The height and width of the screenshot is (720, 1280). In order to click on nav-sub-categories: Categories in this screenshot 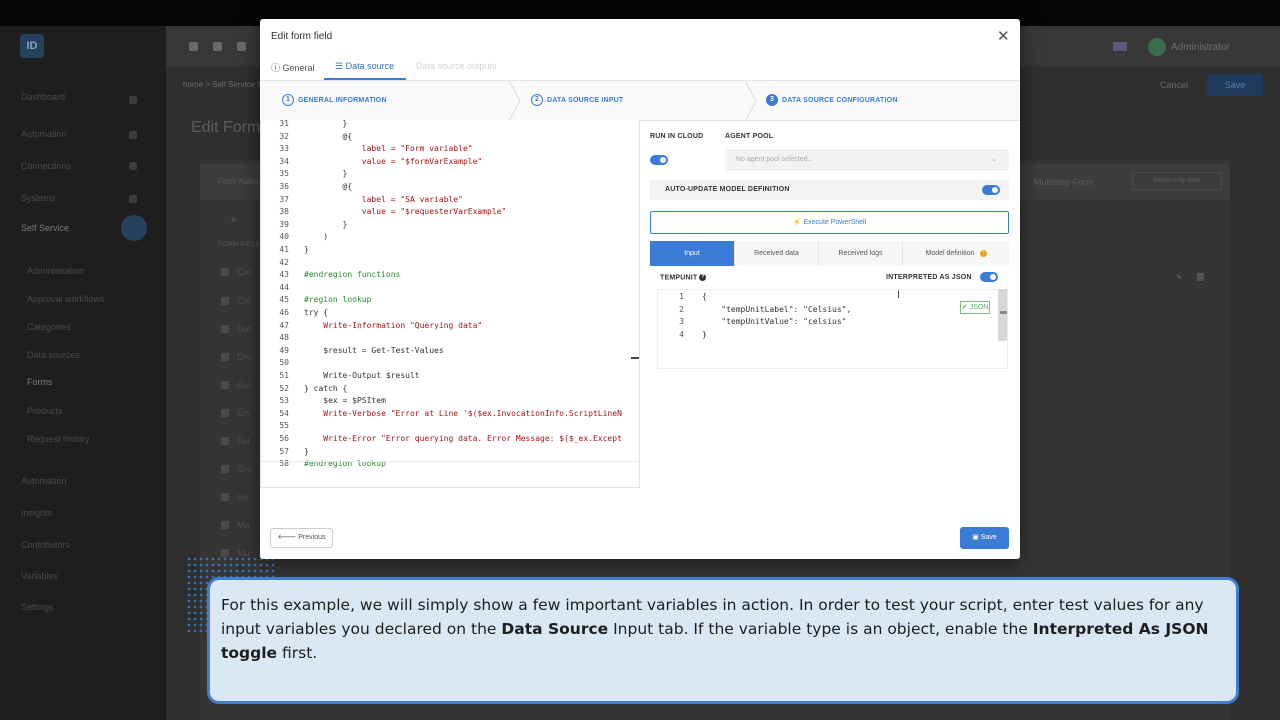, I will do `click(49, 327)`.